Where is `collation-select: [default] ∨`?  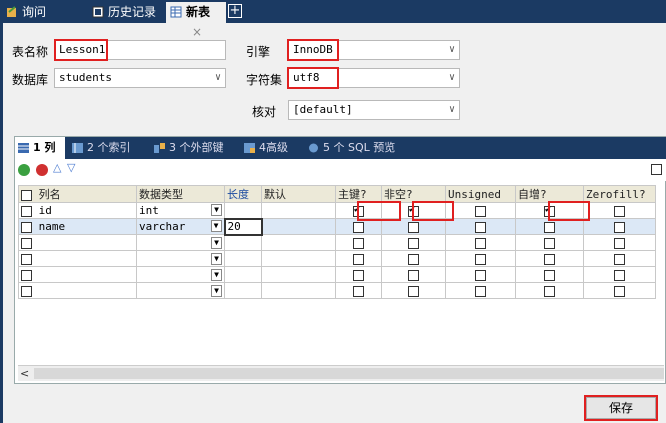 collation-select: [default] ∨ is located at coordinates (374, 110).